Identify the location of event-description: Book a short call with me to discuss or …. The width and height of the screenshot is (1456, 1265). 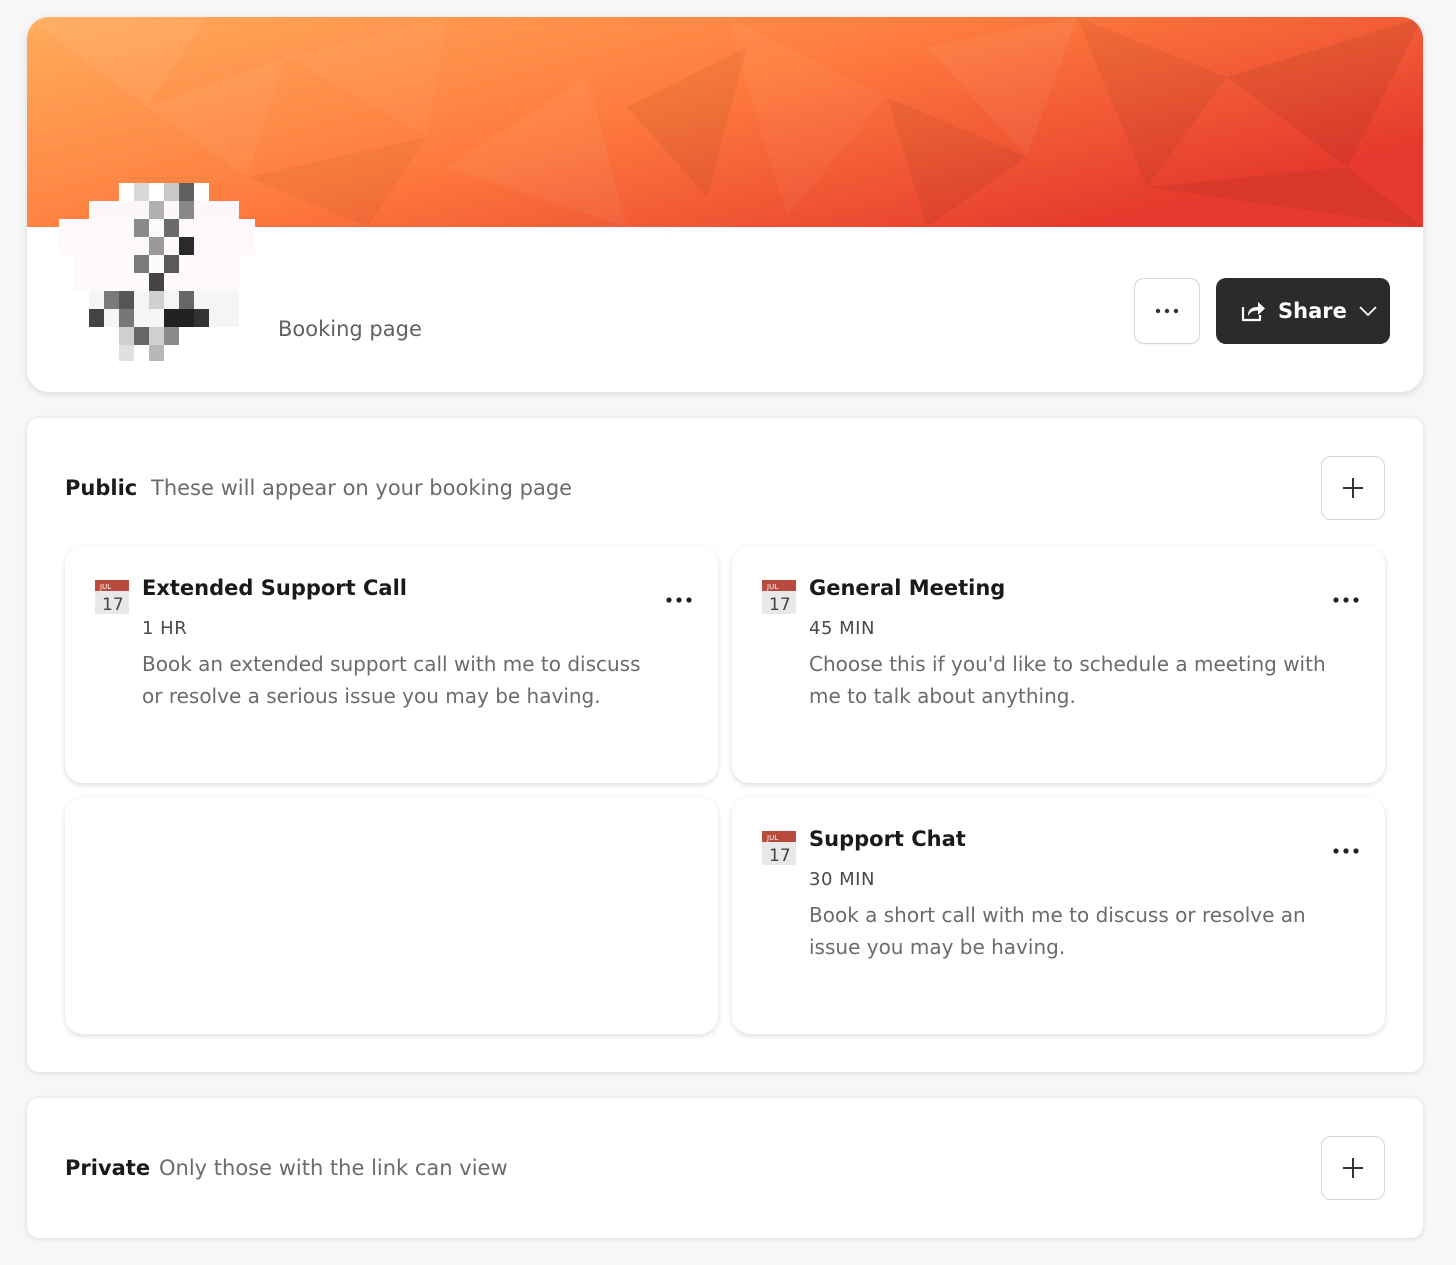
(1057, 931).